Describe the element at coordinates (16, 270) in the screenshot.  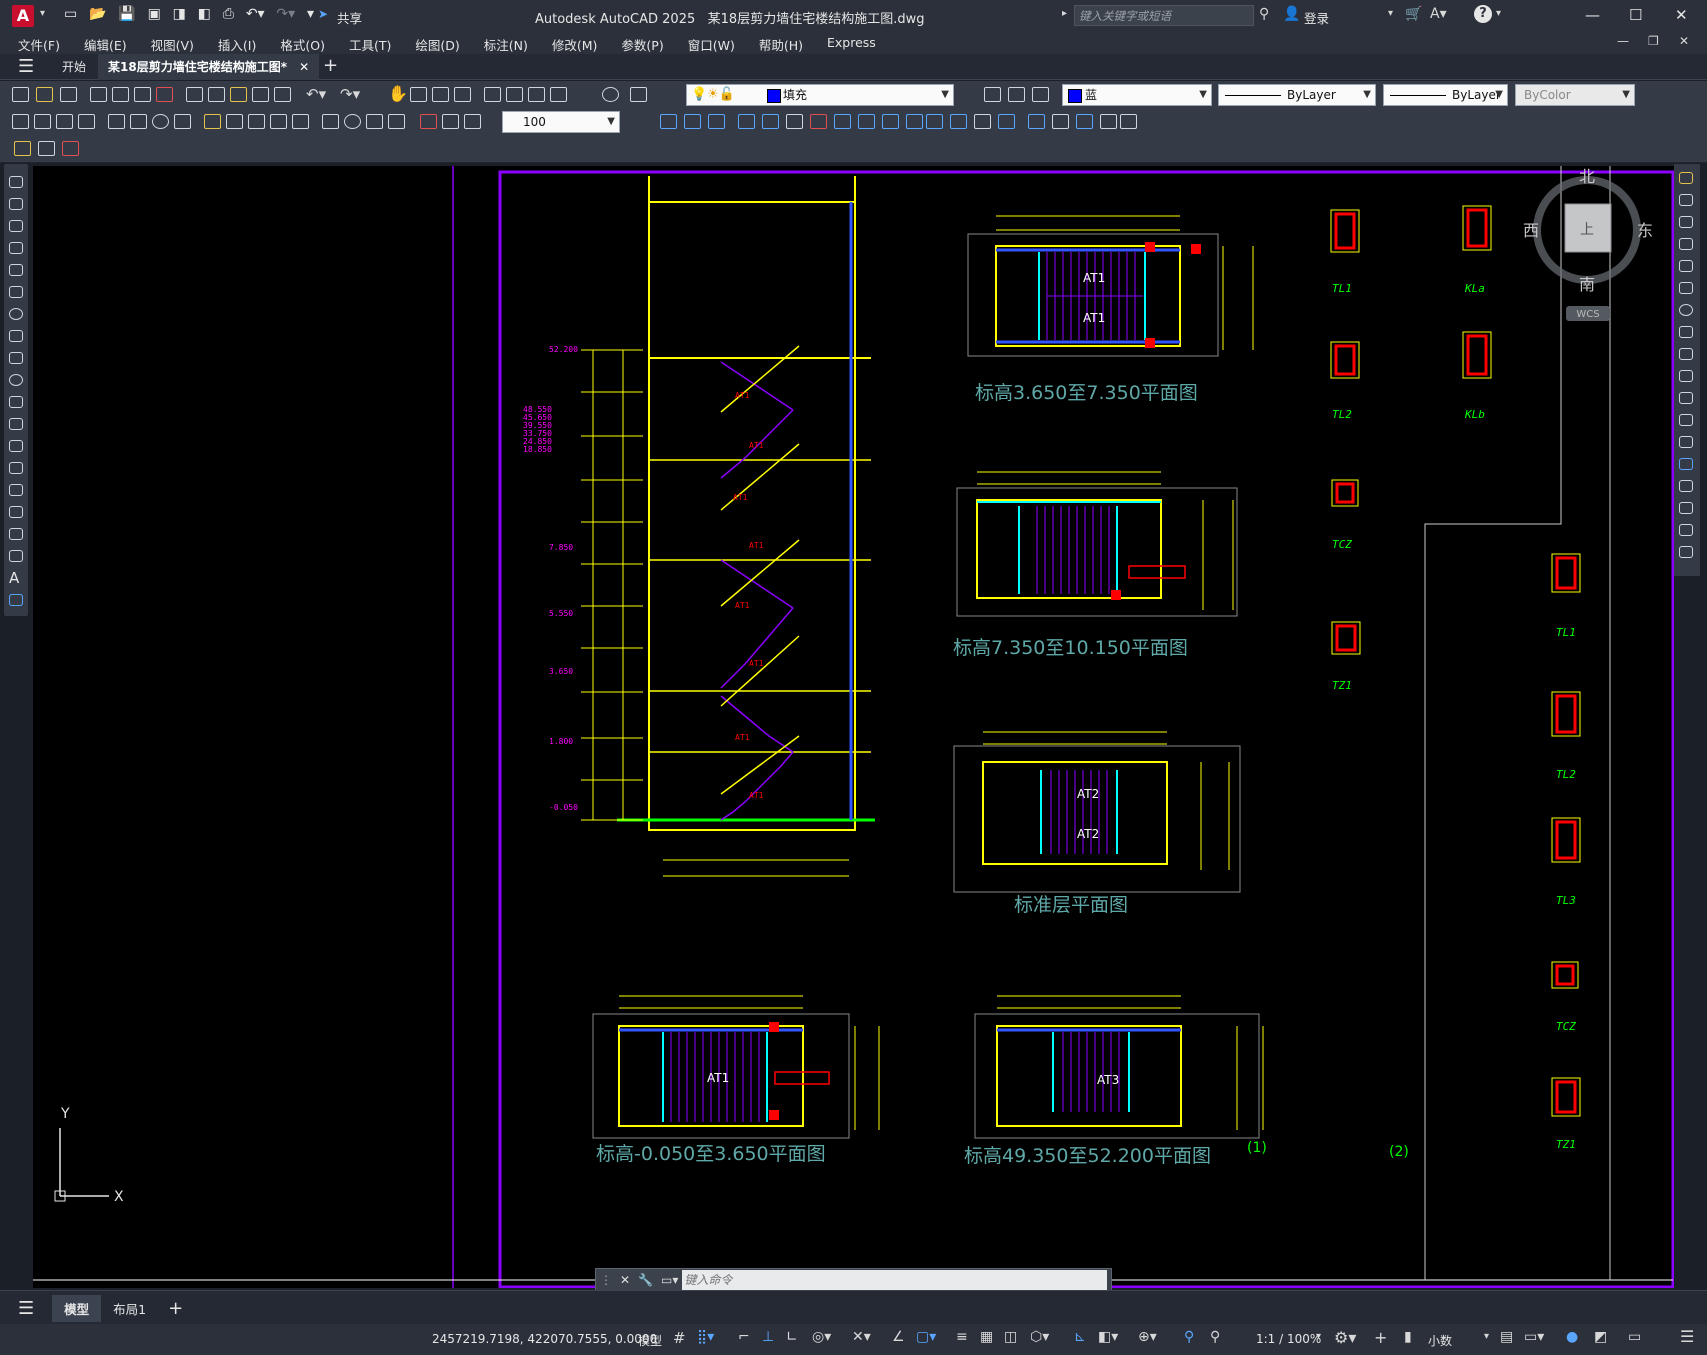
I see `rectangle-icon` at that location.